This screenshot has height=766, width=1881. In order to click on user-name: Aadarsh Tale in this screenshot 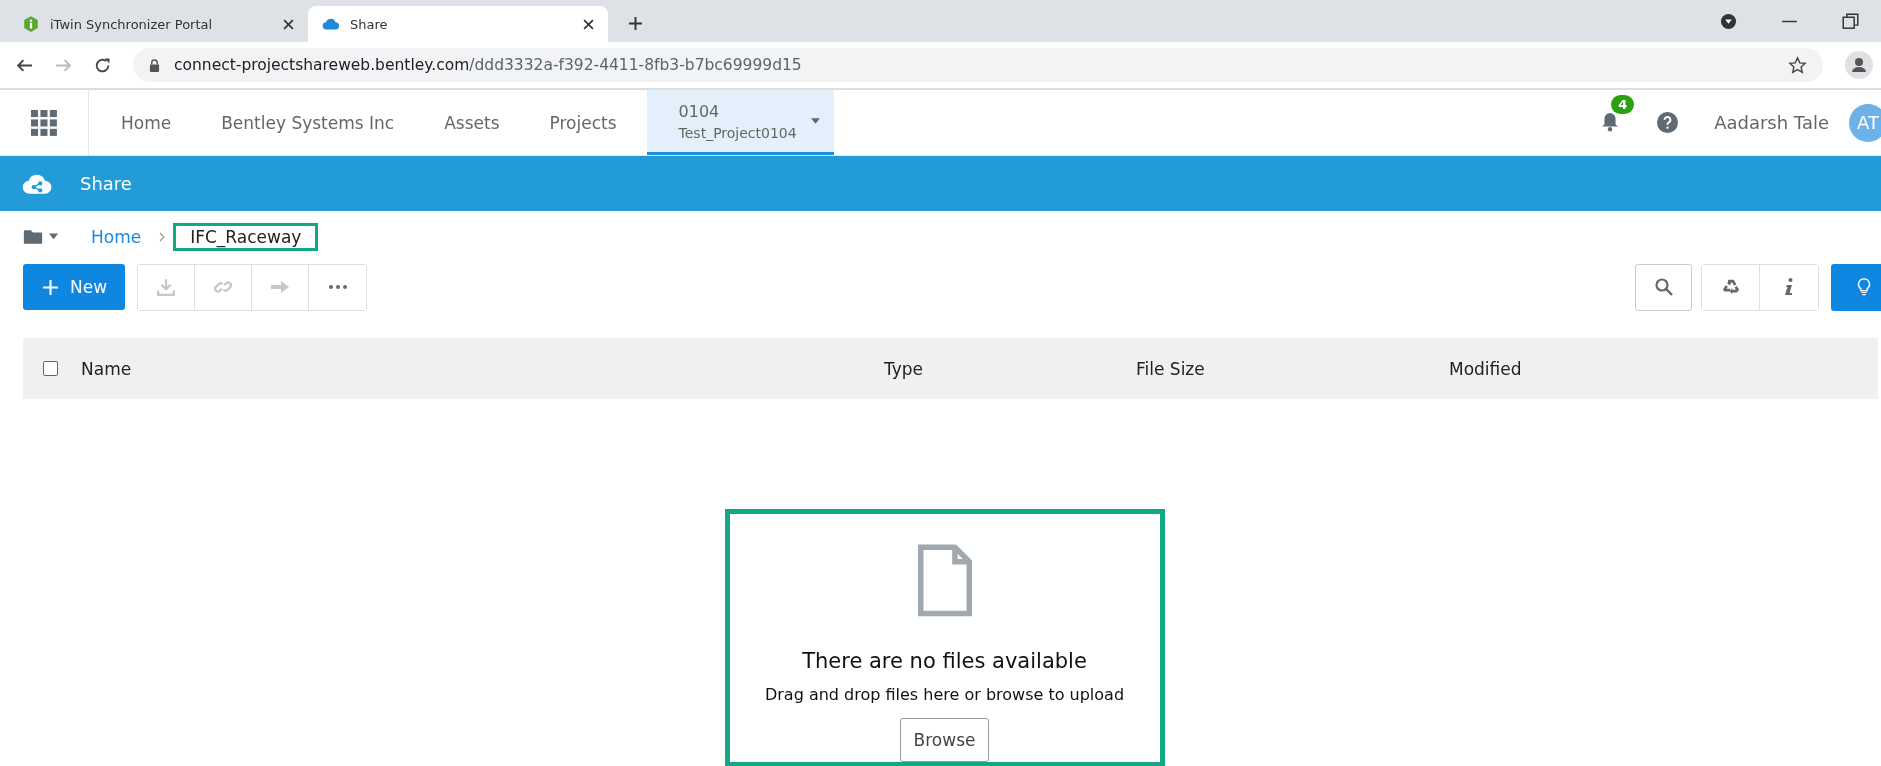, I will do `click(1771, 122)`.